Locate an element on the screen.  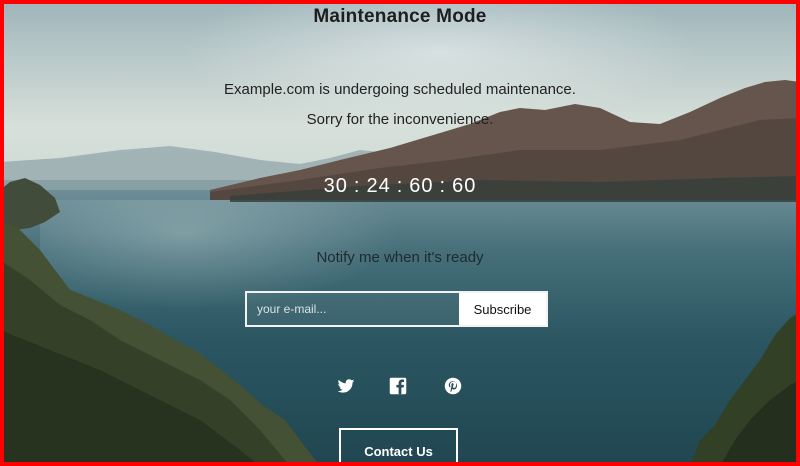
twitter-link is located at coordinates (346, 386).